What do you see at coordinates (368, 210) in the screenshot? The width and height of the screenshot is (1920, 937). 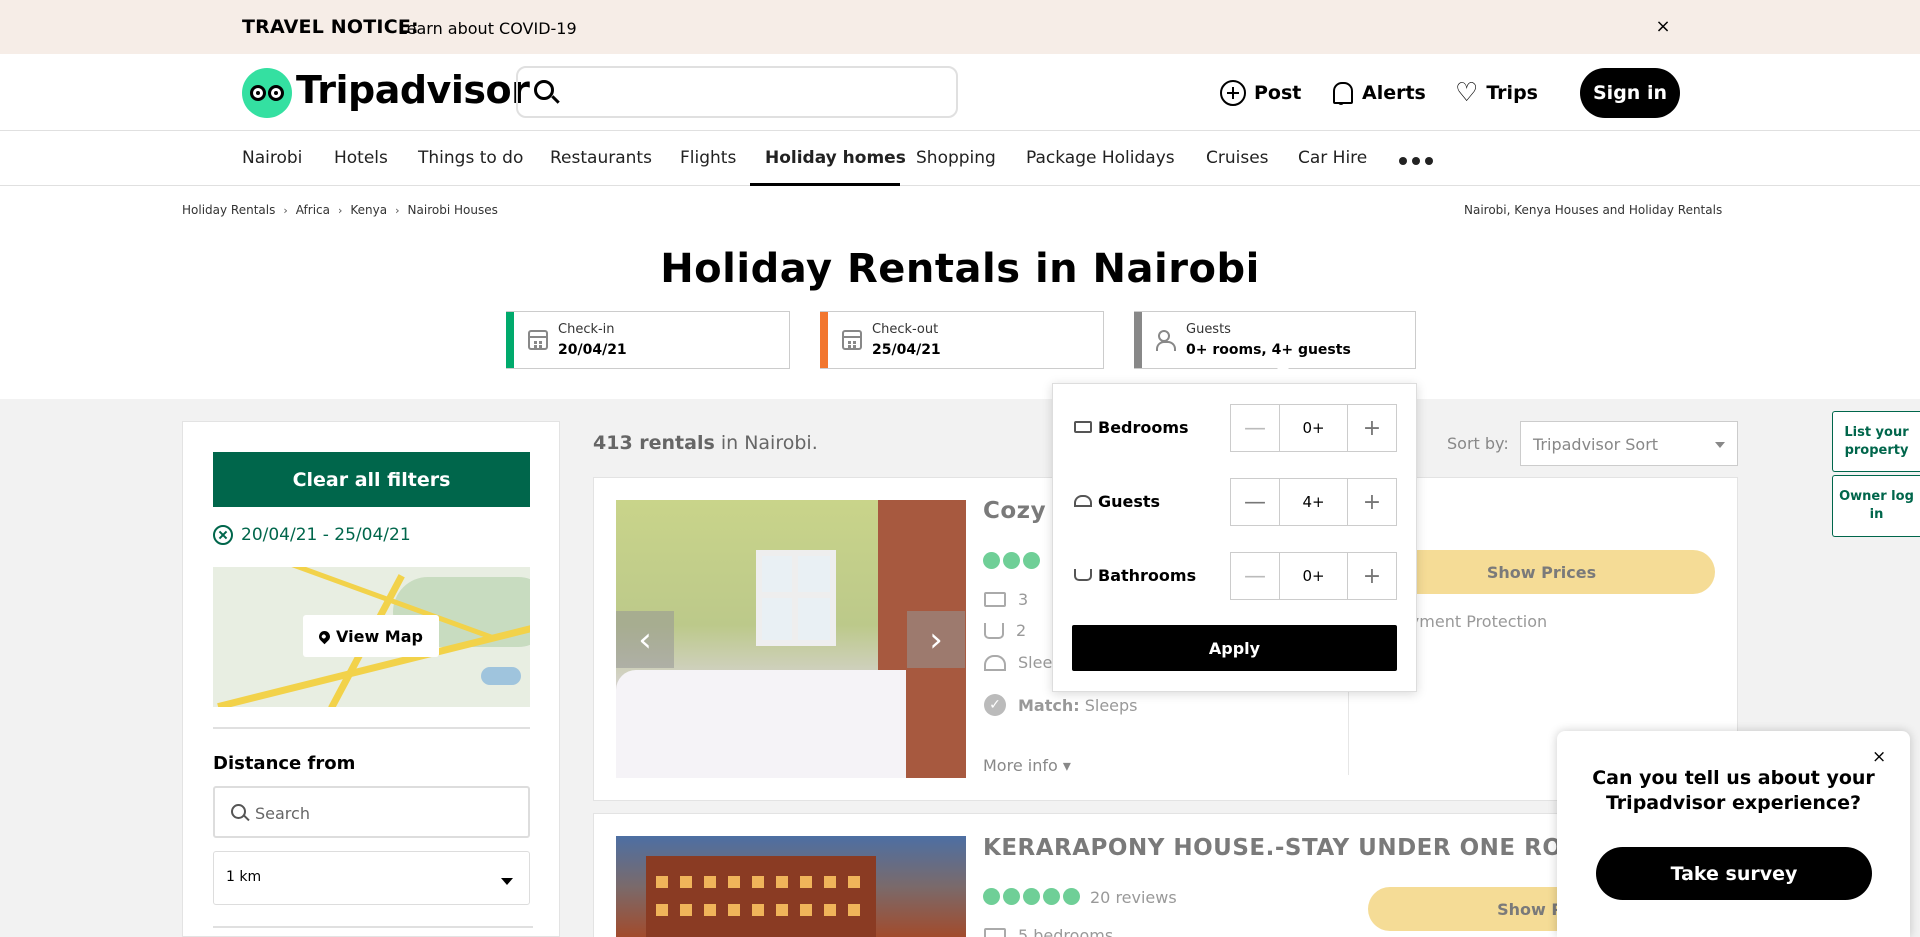 I see `breadcrumb-kenya: Kenya` at bounding box center [368, 210].